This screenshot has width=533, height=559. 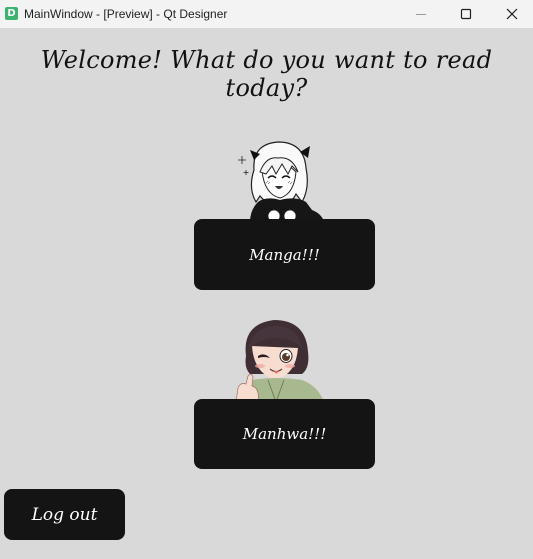 I want to click on logout-button-label: Log out, so click(x=64, y=514).